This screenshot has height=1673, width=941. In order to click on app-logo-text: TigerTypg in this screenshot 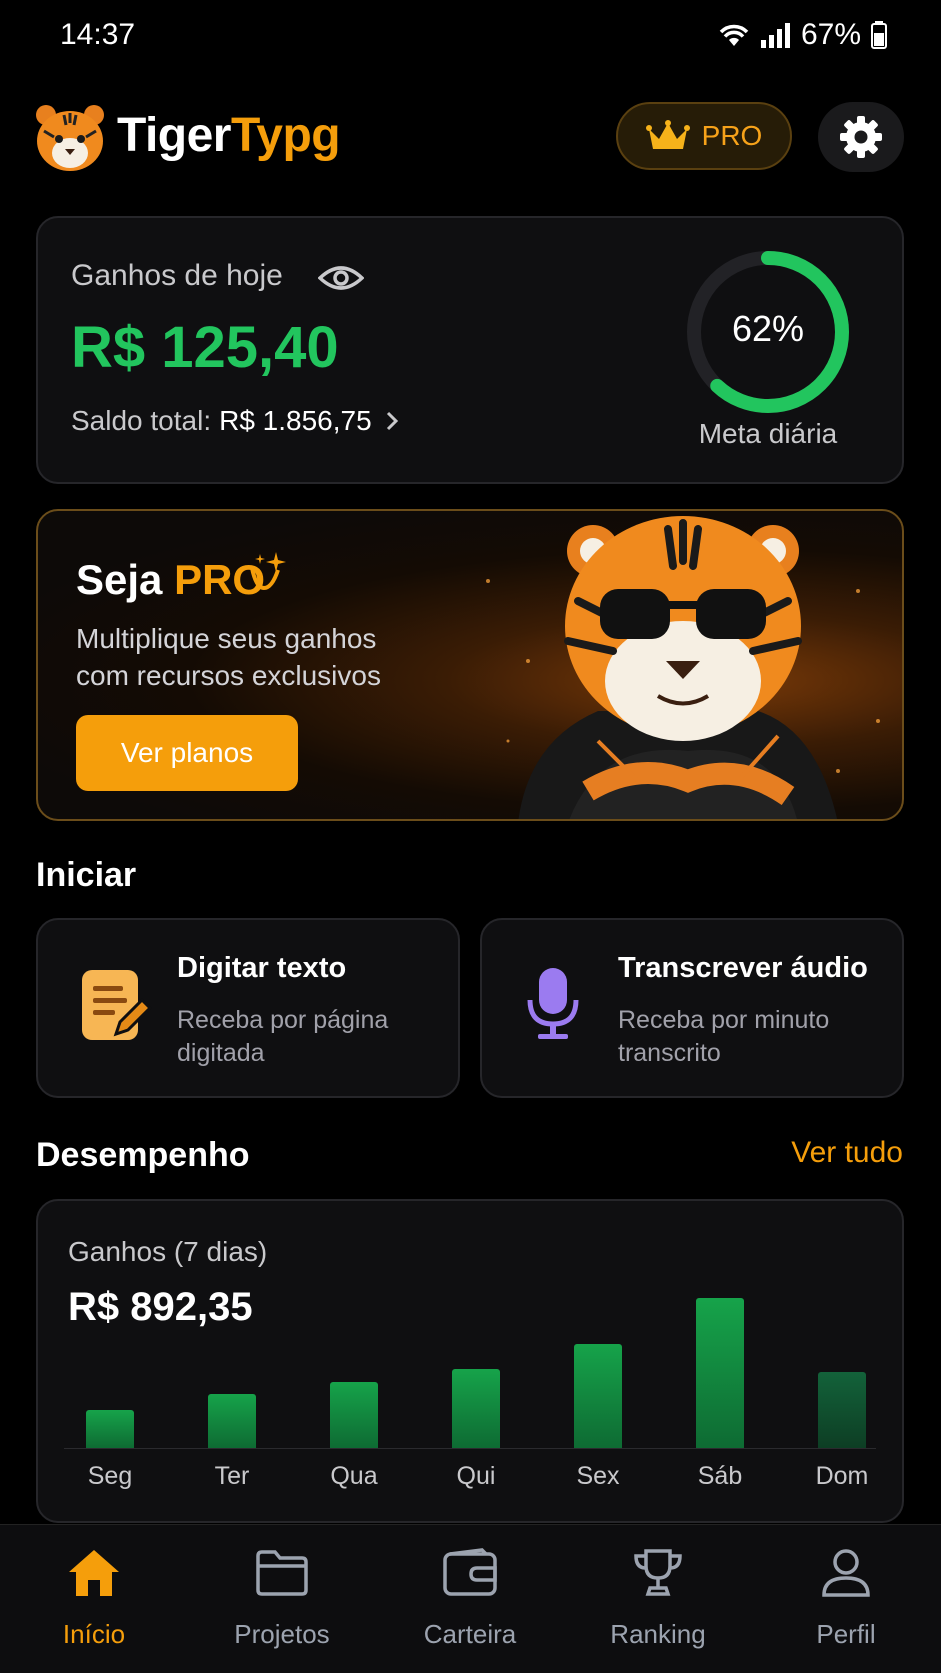, I will do `click(229, 135)`.